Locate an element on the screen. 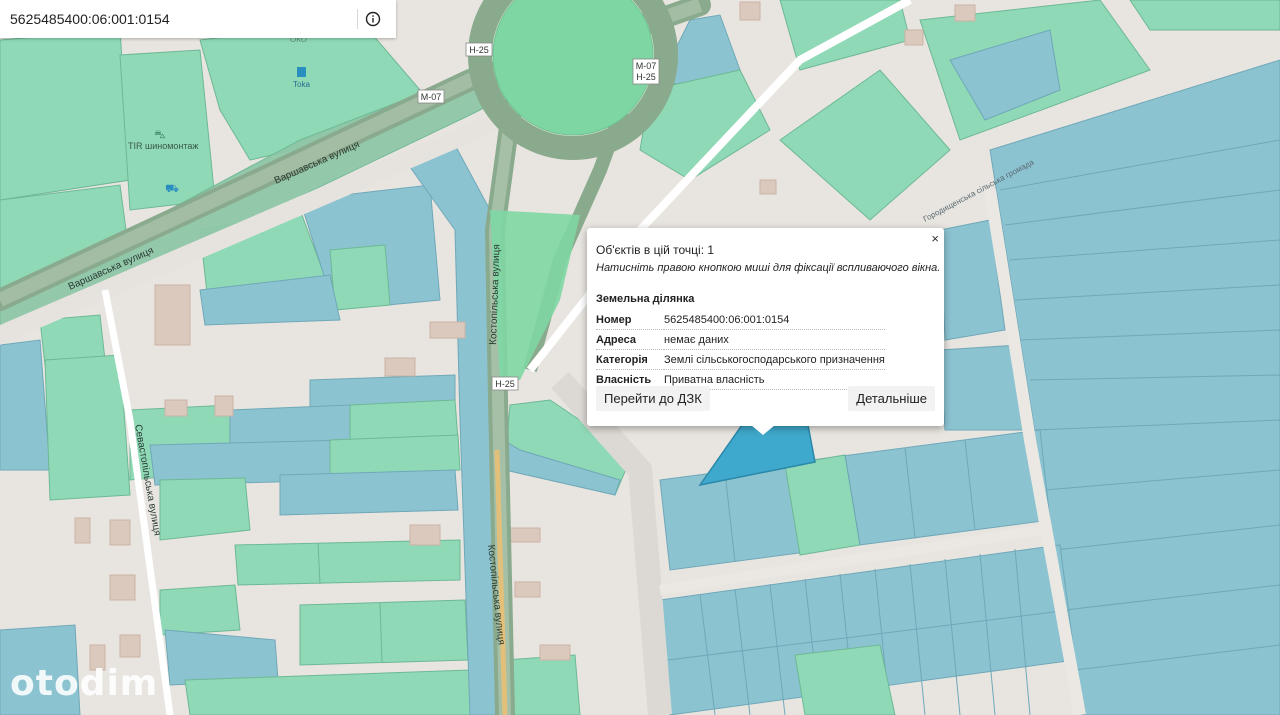  go-to-dzk-button: Перейти до ДЗК is located at coordinates (653, 398).